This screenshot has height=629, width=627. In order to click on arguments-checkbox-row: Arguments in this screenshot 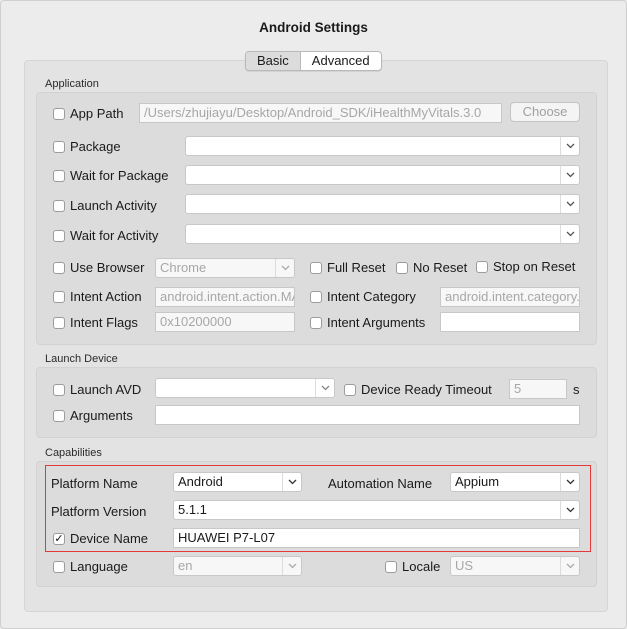, I will do `click(93, 415)`.